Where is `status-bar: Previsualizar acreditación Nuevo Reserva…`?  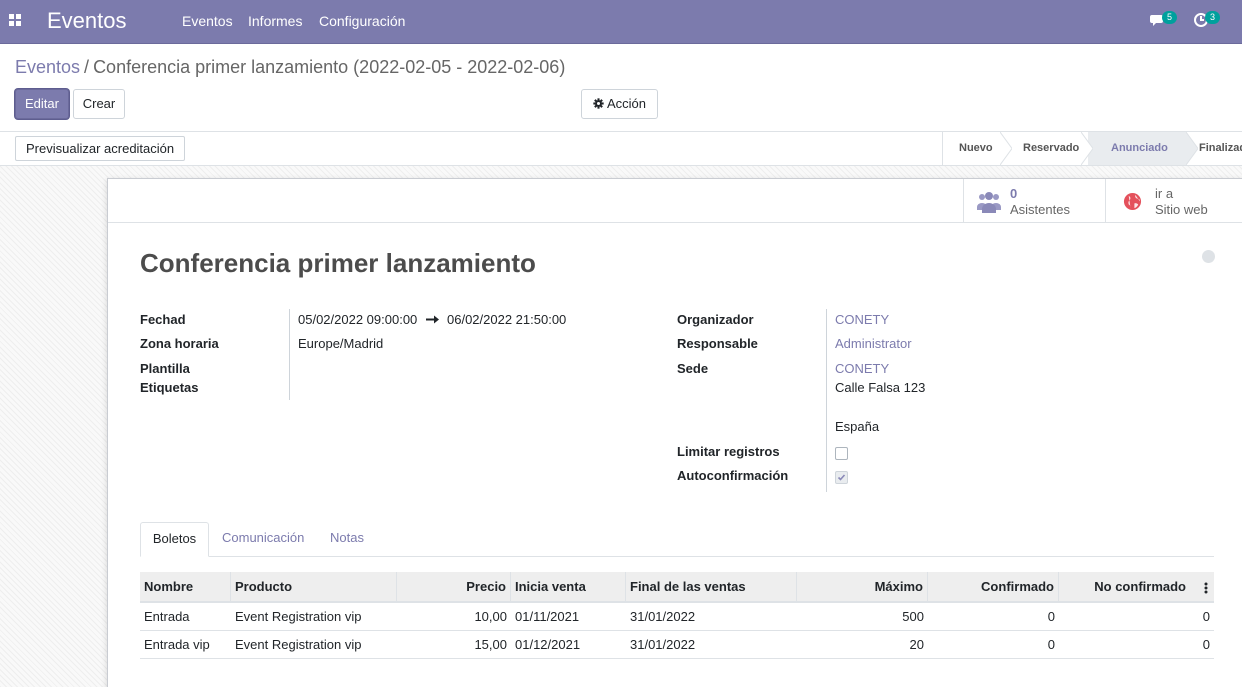
status-bar: Previsualizar acreditación Nuevo Reserva… is located at coordinates (621, 148).